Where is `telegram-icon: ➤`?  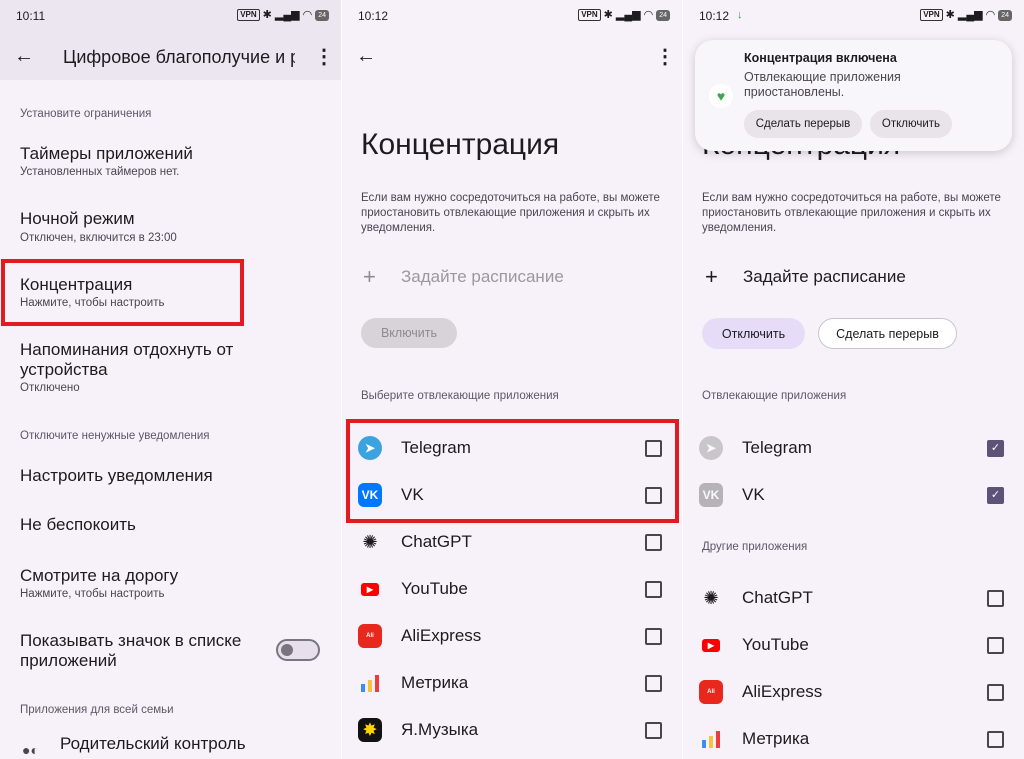
telegram-icon: ➤ is located at coordinates (711, 448).